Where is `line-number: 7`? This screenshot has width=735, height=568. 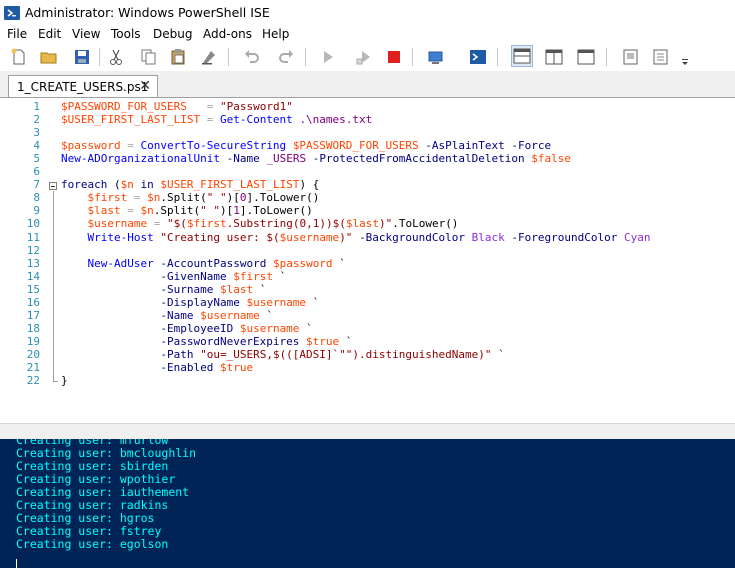 line-number: 7 is located at coordinates (36, 185).